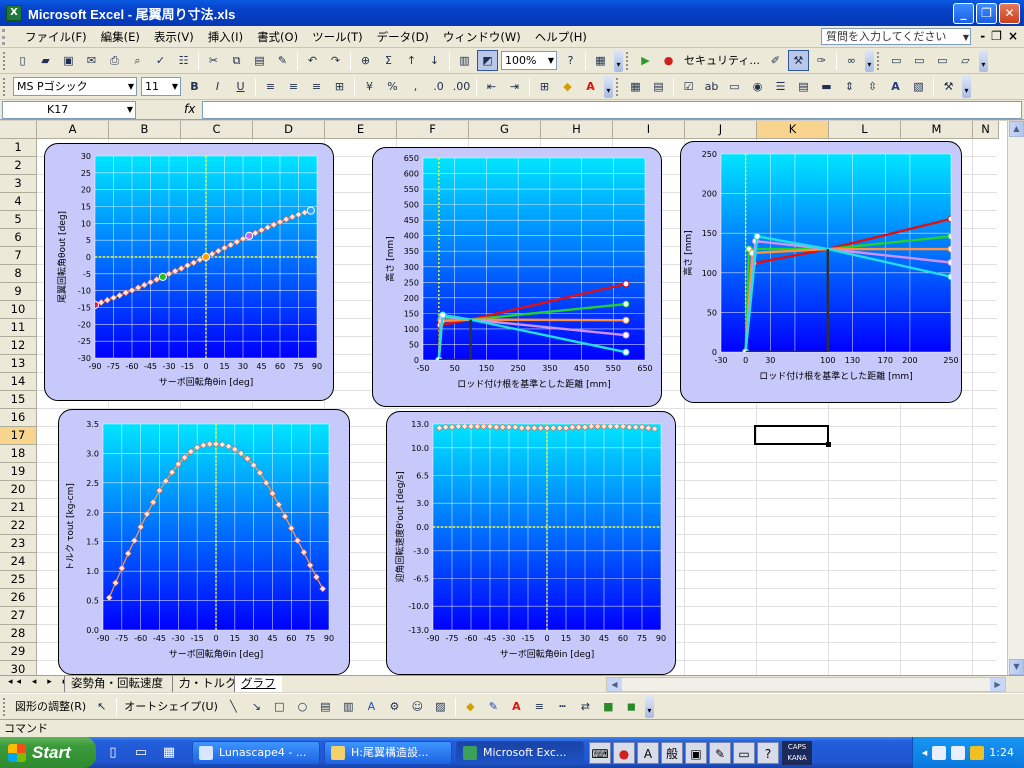 The image size is (1024, 768). Describe the element at coordinates (312, 60) in the screenshot. I see `undo-icon: ↶` at that location.